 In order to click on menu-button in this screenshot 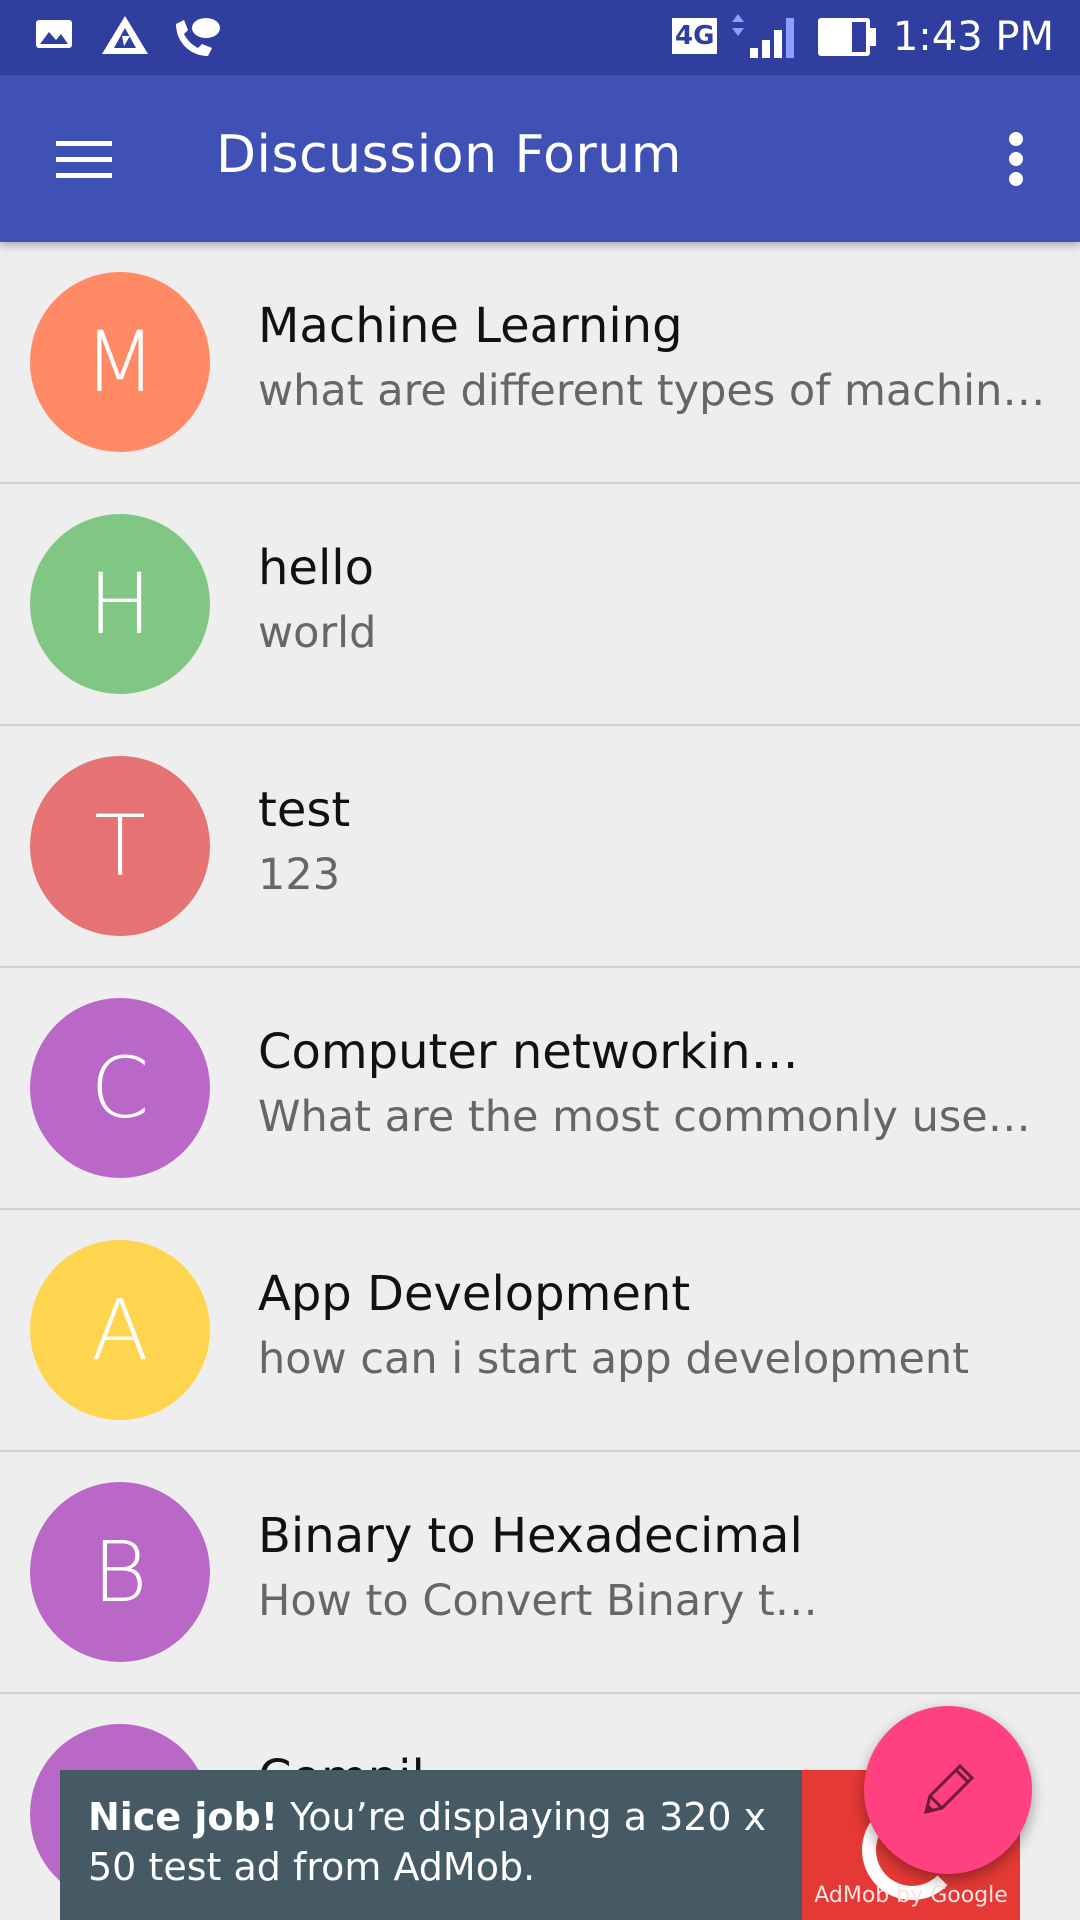, I will do `click(84, 159)`.